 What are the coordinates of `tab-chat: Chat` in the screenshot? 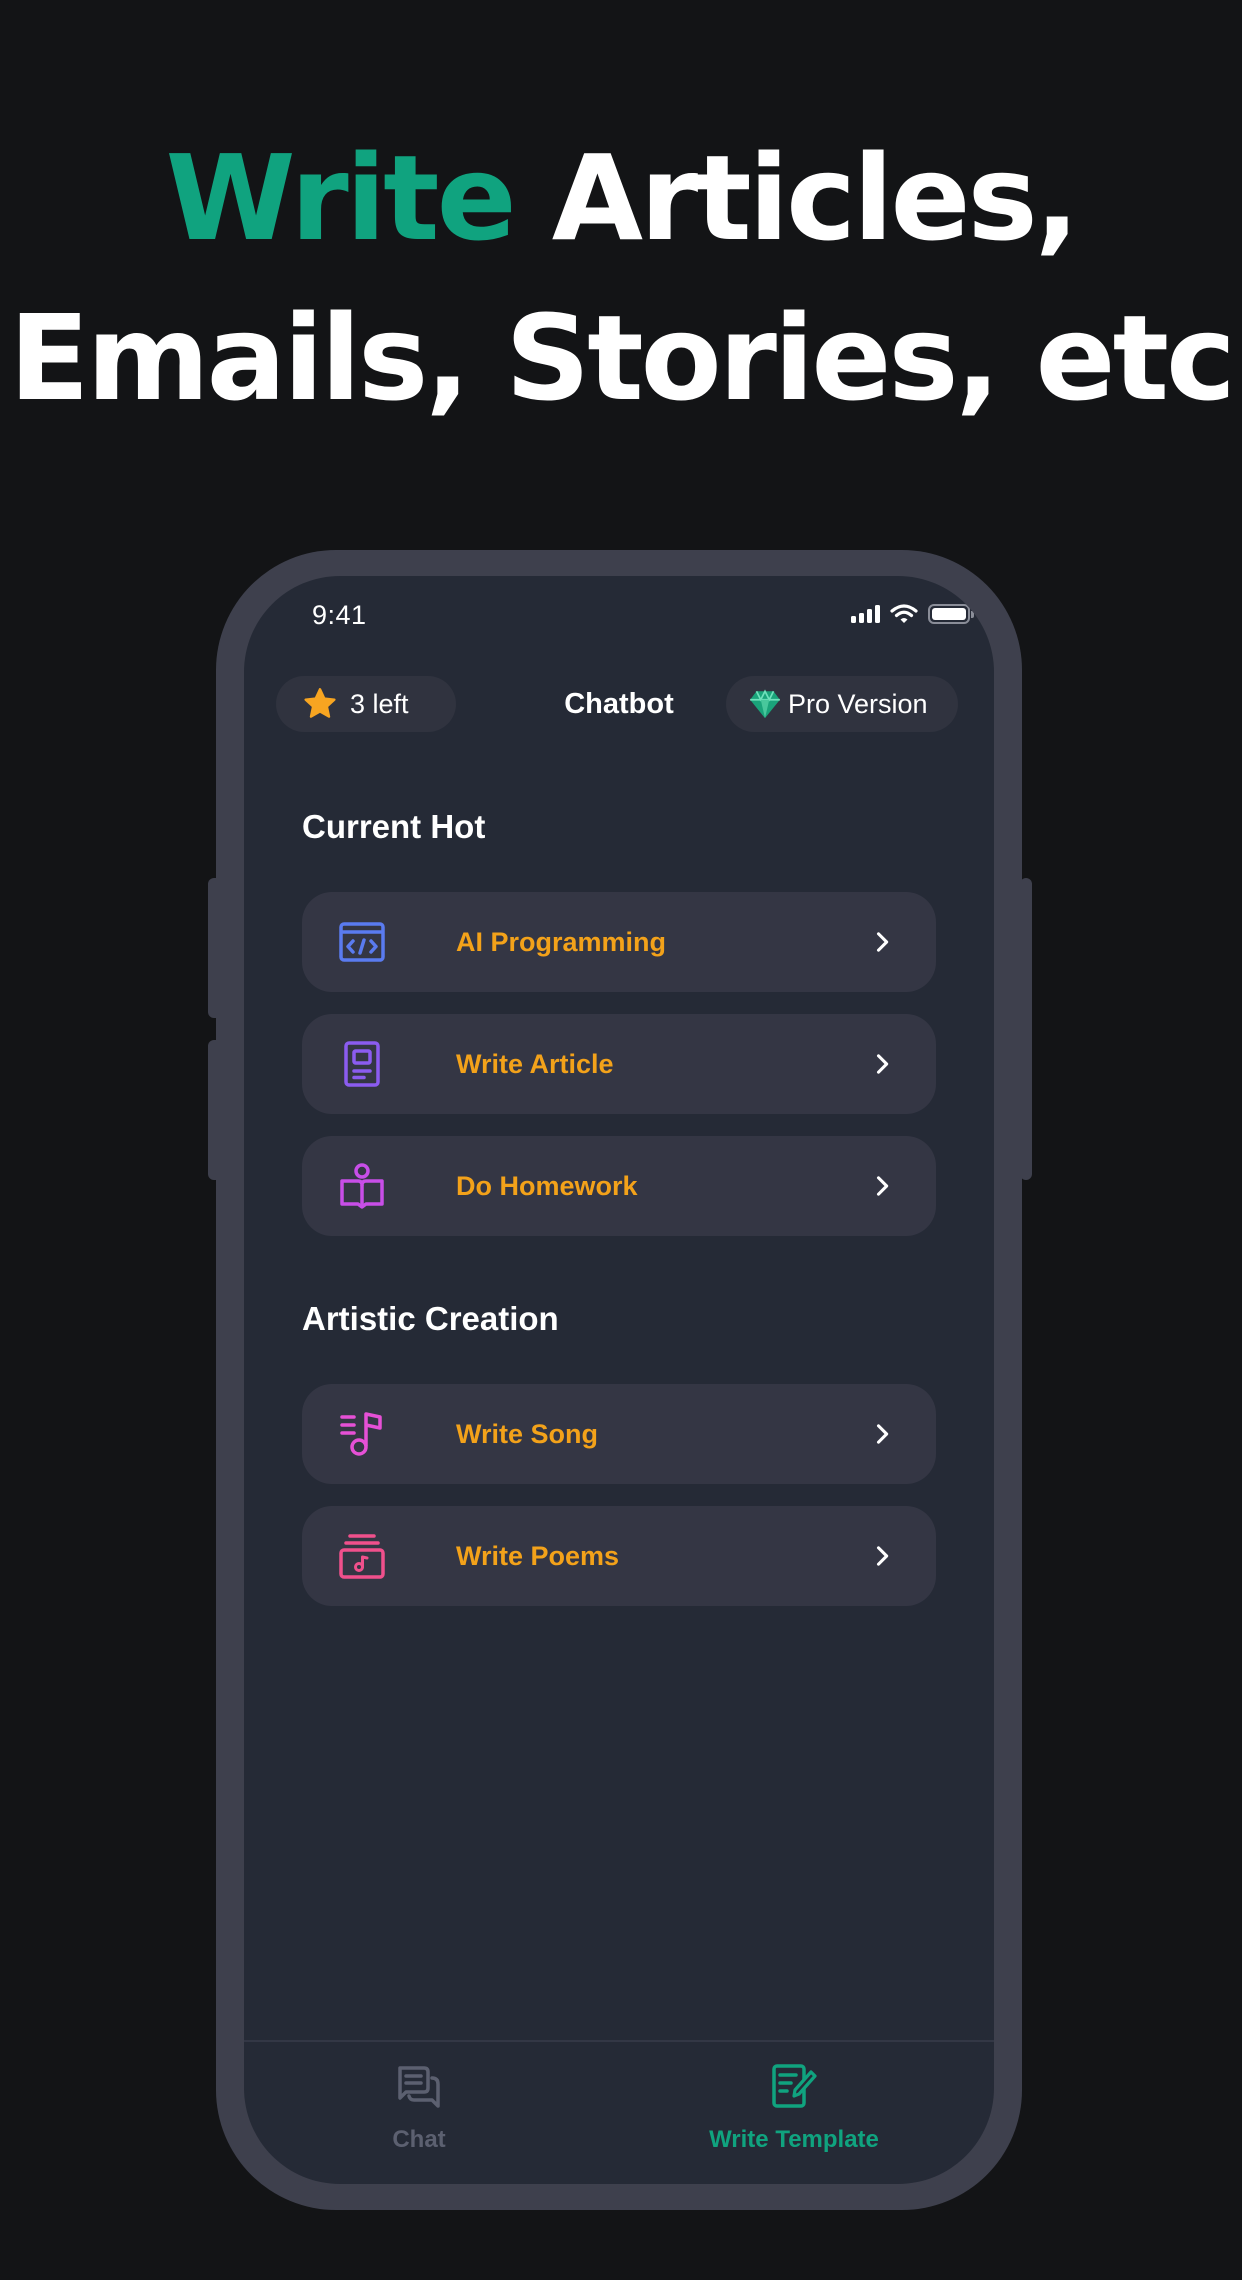 It's located at (419, 2102).